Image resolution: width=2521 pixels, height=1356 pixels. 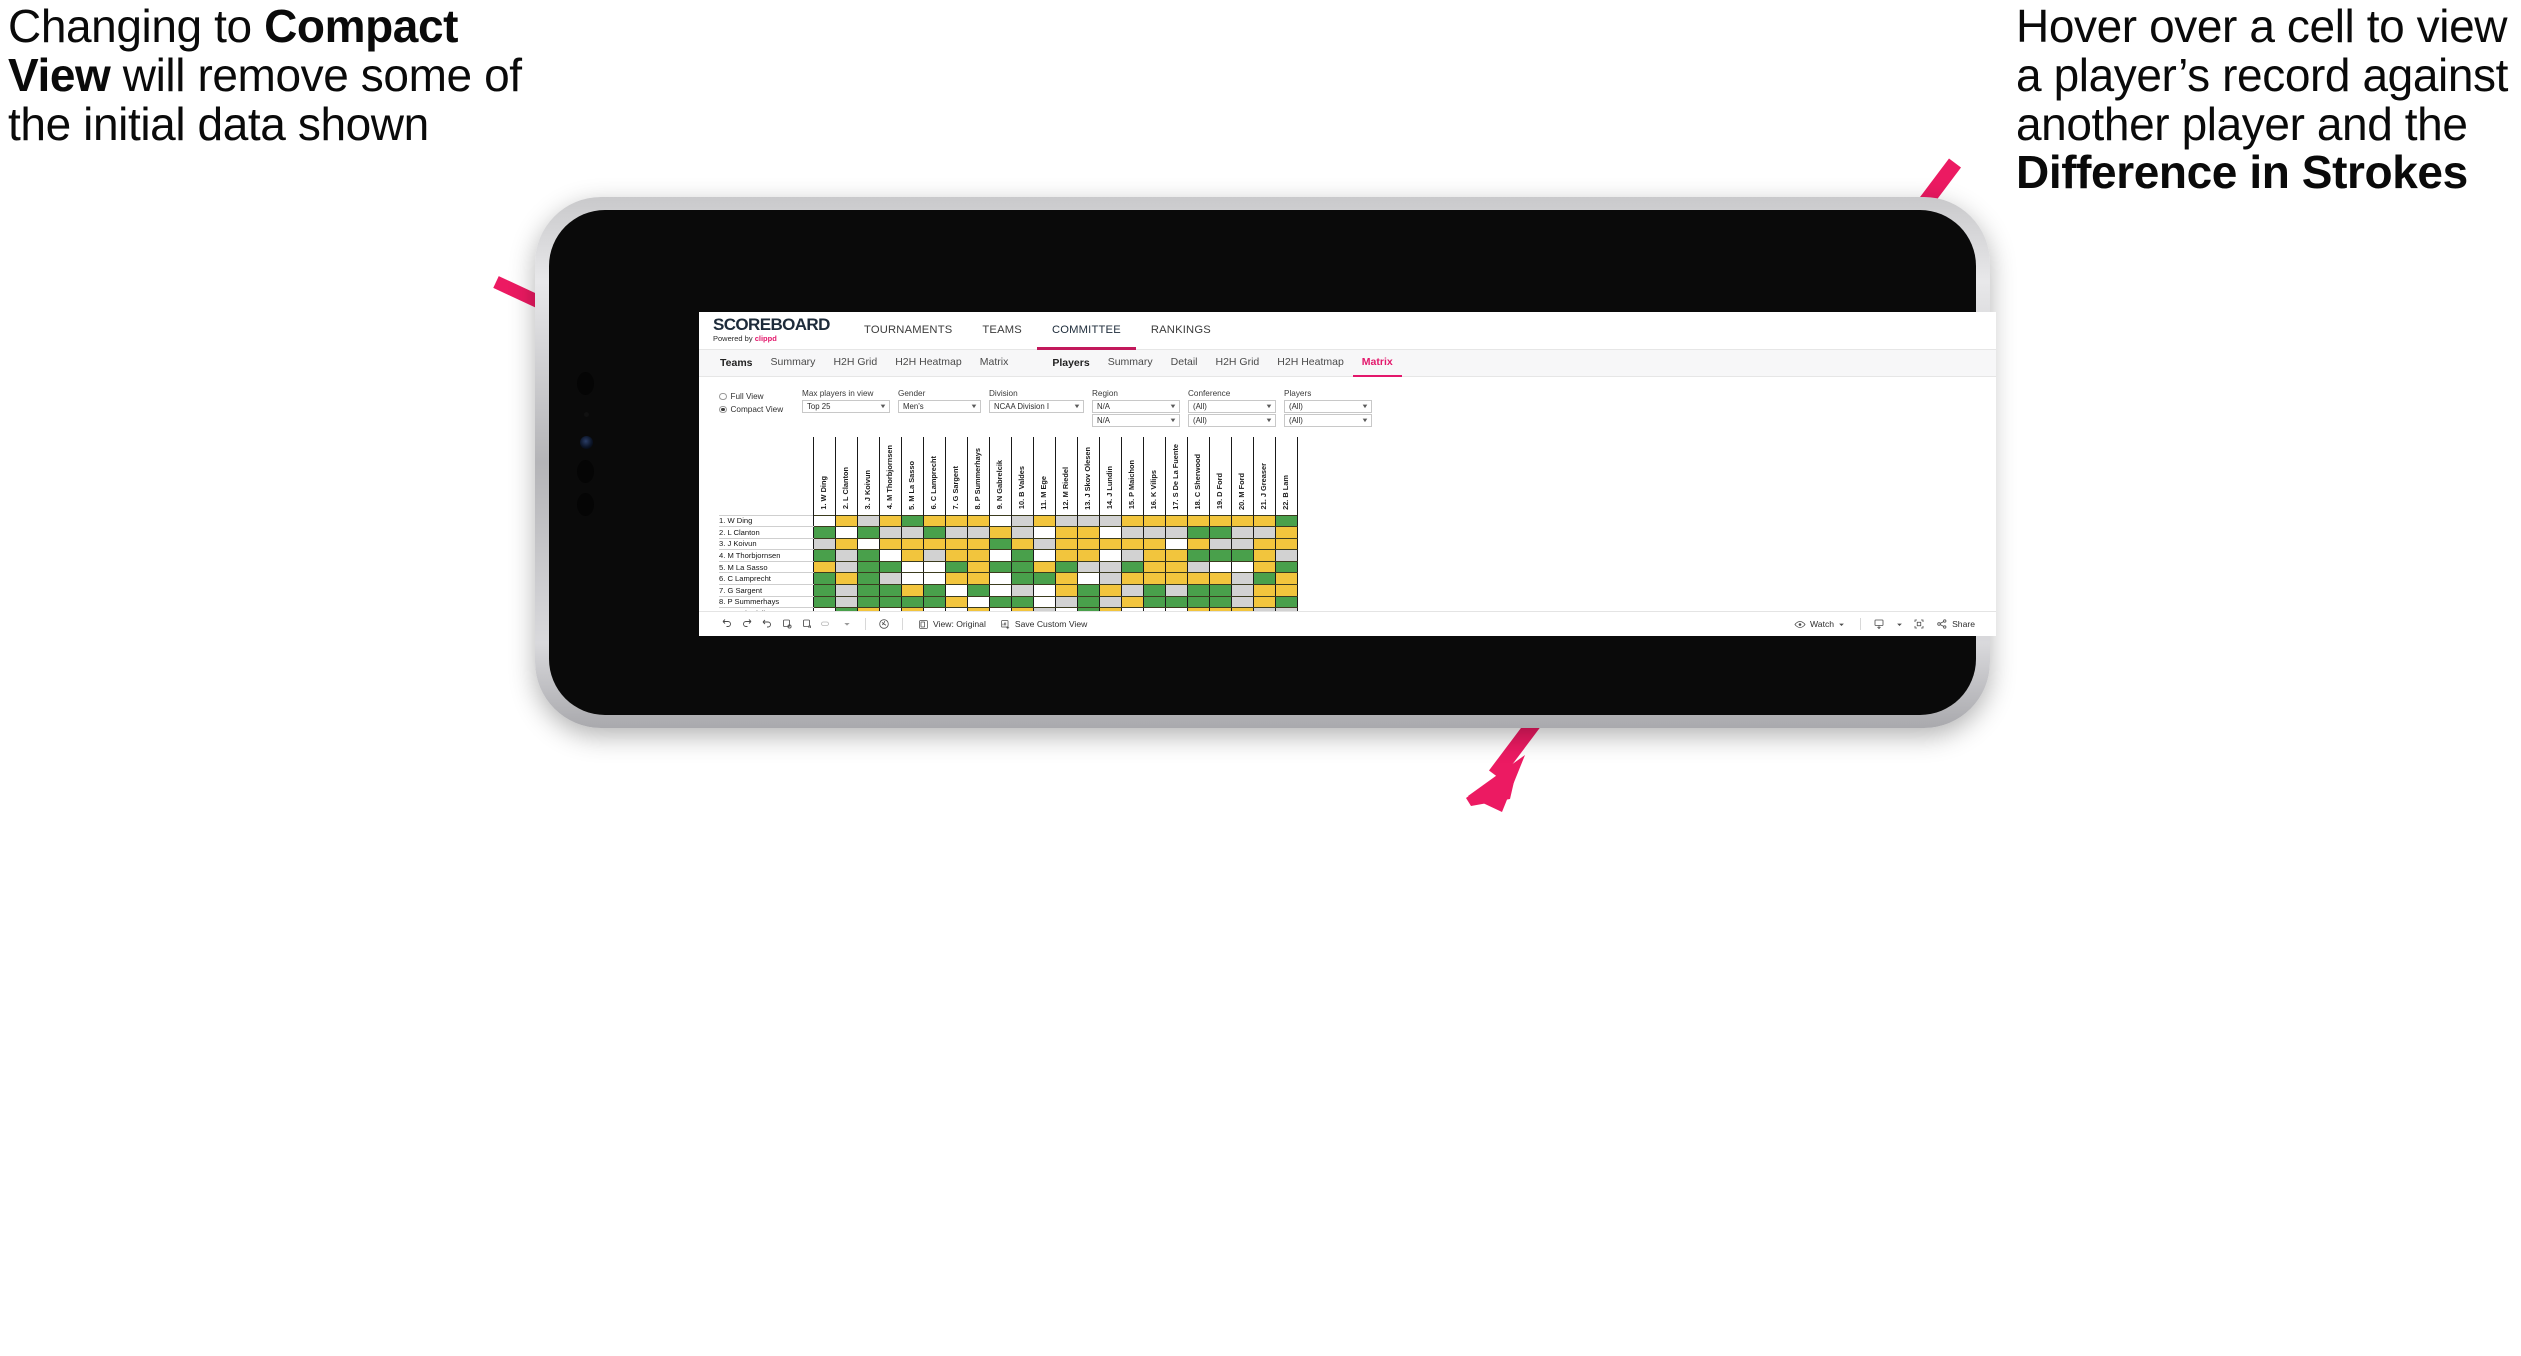 What do you see at coordinates (1819, 624) in the screenshot?
I see `watch-button: Watch` at bounding box center [1819, 624].